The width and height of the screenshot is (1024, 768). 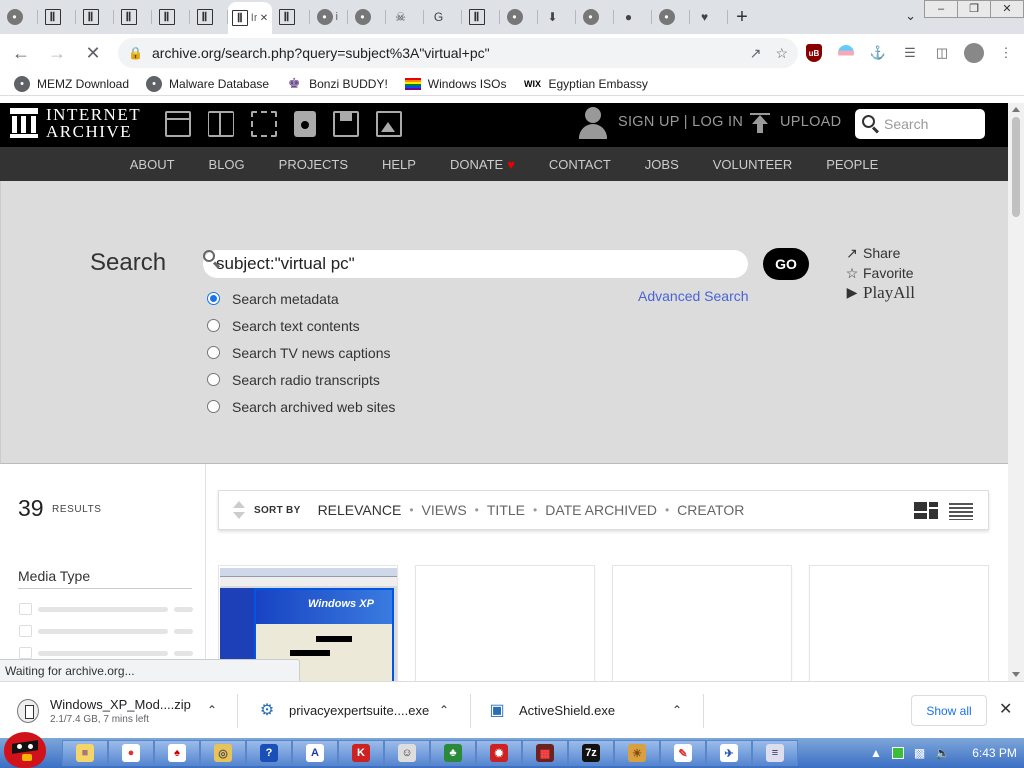 What do you see at coordinates (920, 124) in the screenshot?
I see `ia-header-search: Search` at bounding box center [920, 124].